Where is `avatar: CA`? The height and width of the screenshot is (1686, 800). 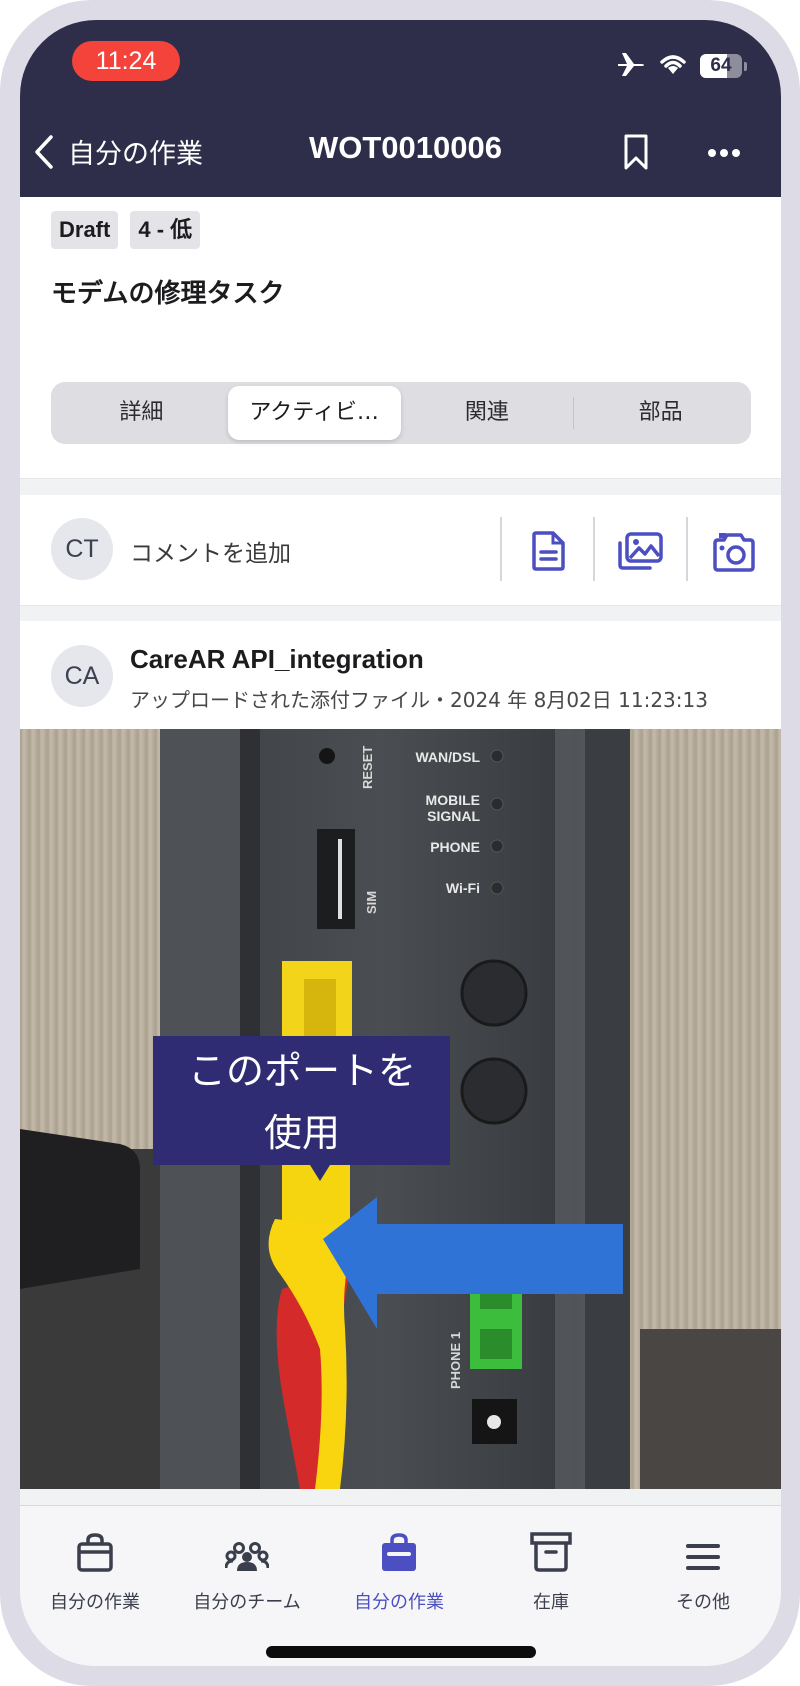 avatar: CA is located at coordinates (82, 676).